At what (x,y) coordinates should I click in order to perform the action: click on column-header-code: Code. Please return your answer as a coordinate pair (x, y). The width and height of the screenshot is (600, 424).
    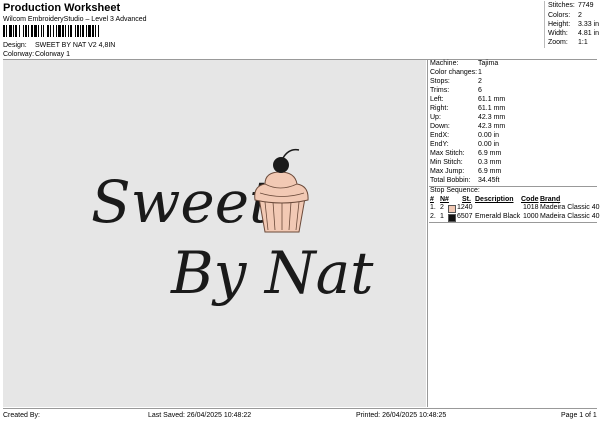
    Looking at the image, I should click on (530, 199).